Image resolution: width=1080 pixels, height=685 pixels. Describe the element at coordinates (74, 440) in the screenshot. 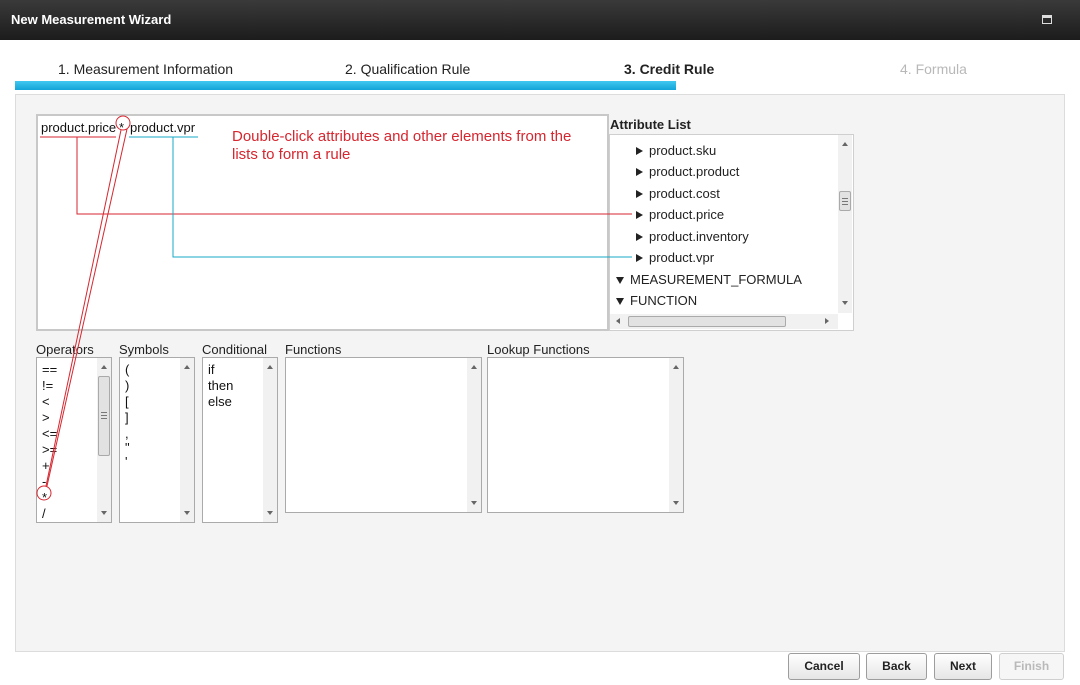

I see `operators-list: == != < > <= >= + - * /` at that location.